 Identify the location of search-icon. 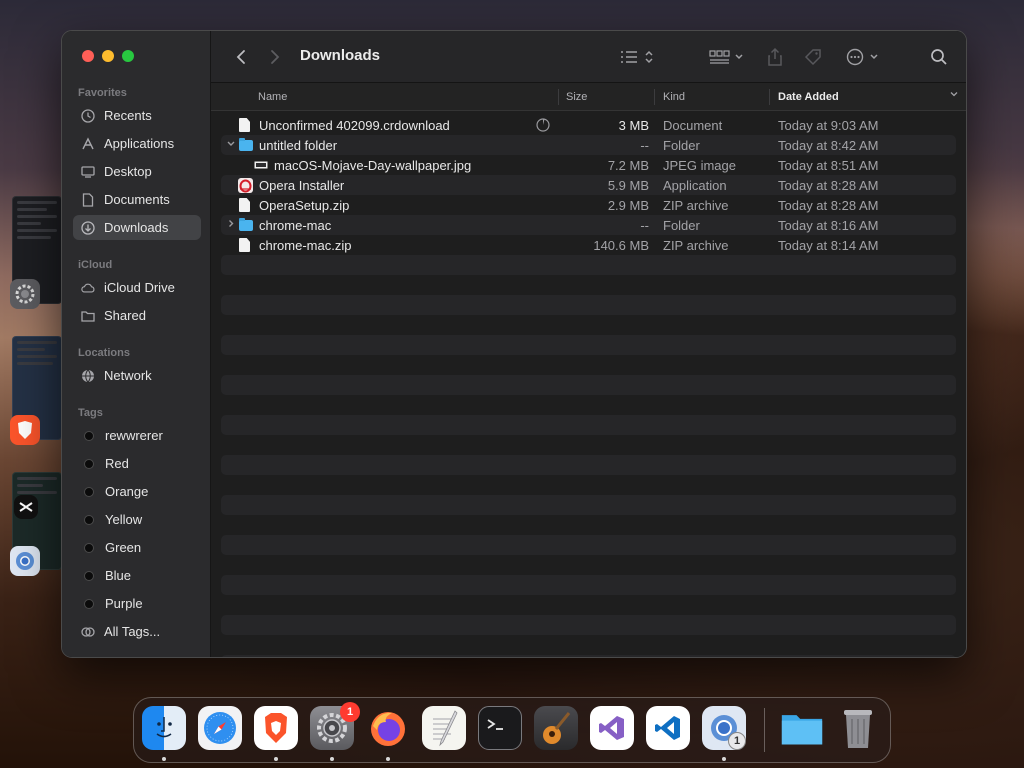
(939, 57).